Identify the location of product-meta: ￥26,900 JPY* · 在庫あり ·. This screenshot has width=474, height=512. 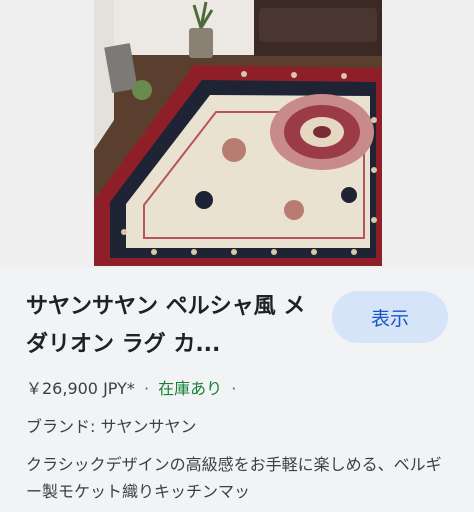
(133, 387).